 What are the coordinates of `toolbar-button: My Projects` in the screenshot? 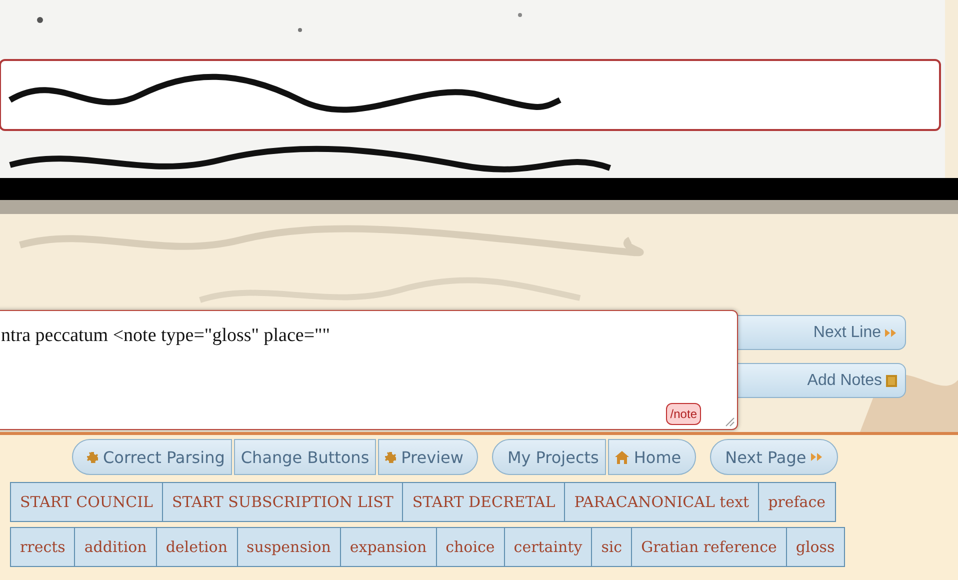 It's located at (549, 457).